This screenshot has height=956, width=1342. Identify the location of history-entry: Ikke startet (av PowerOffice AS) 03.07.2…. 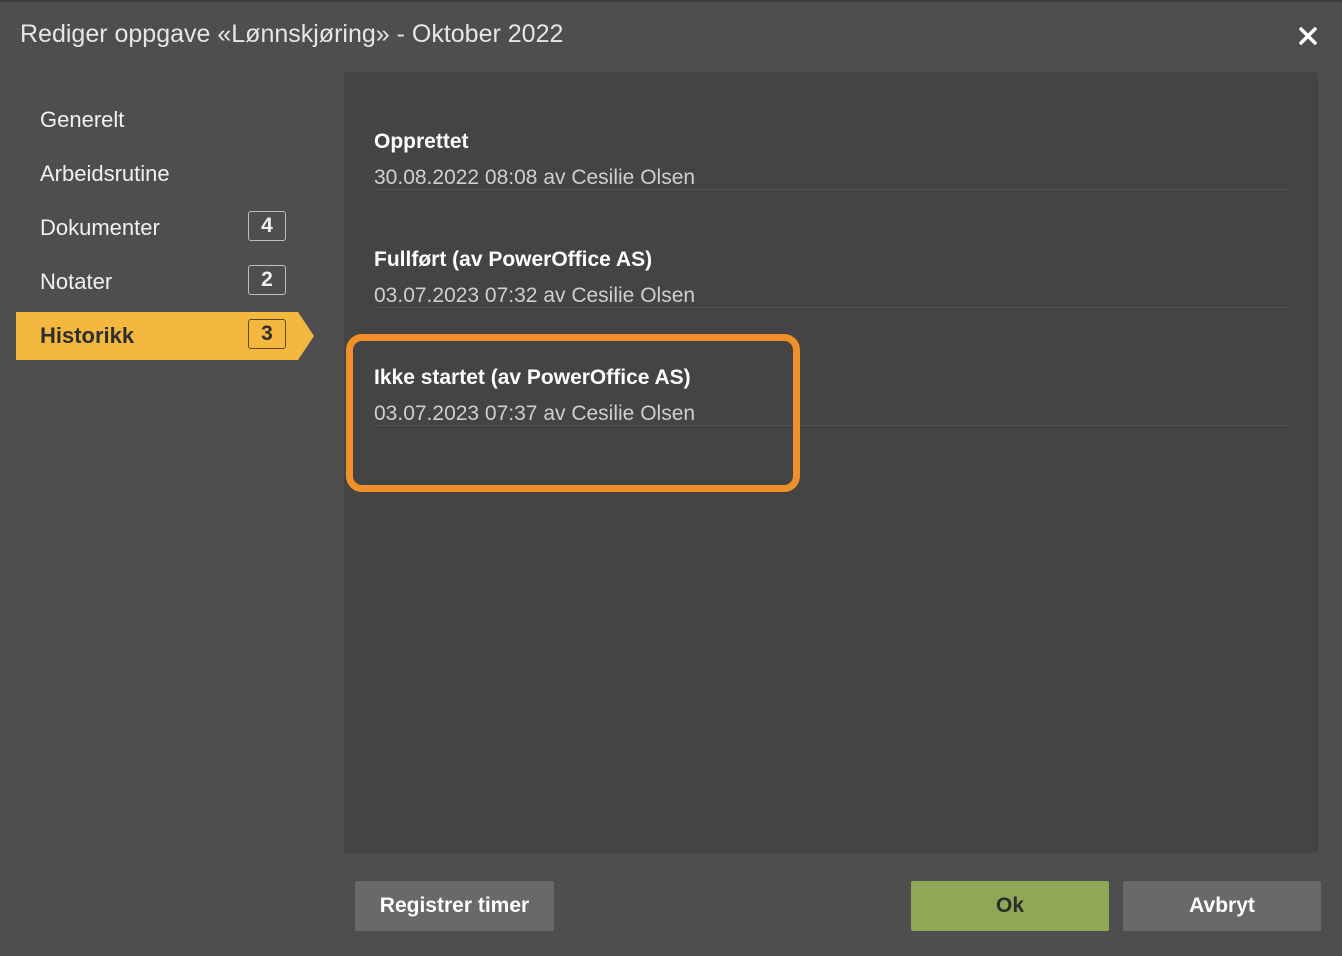
(831, 367).